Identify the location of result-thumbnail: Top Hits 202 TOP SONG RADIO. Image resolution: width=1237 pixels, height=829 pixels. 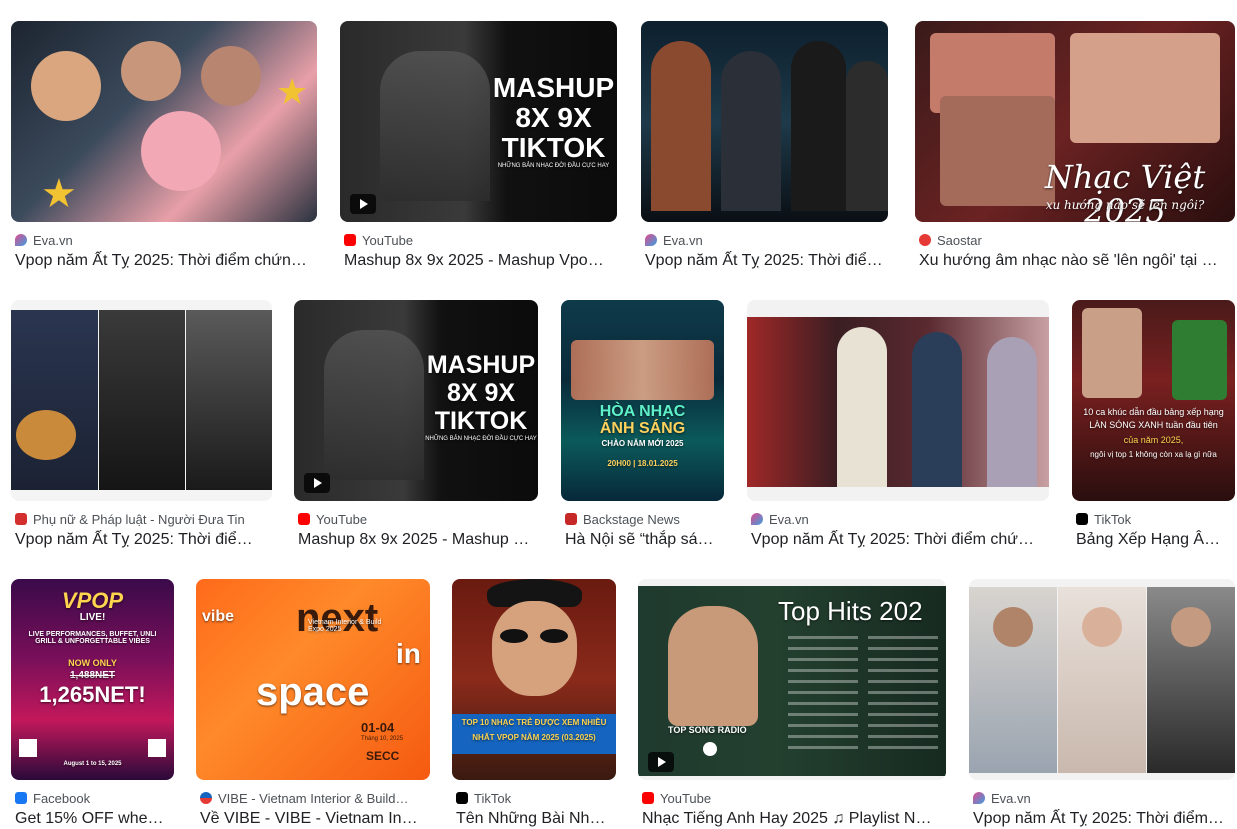
(792, 679).